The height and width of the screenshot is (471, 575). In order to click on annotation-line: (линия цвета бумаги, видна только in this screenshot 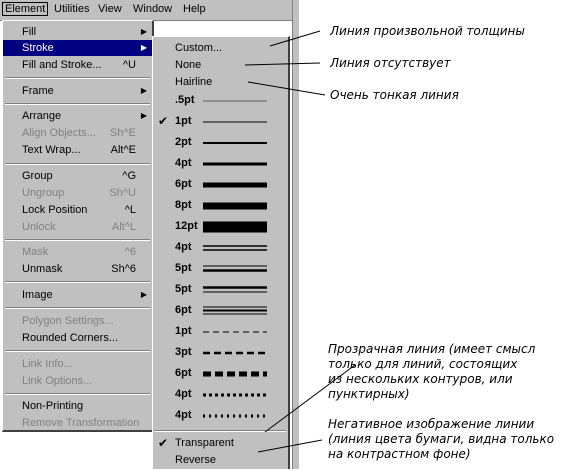, I will do `click(441, 439)`.